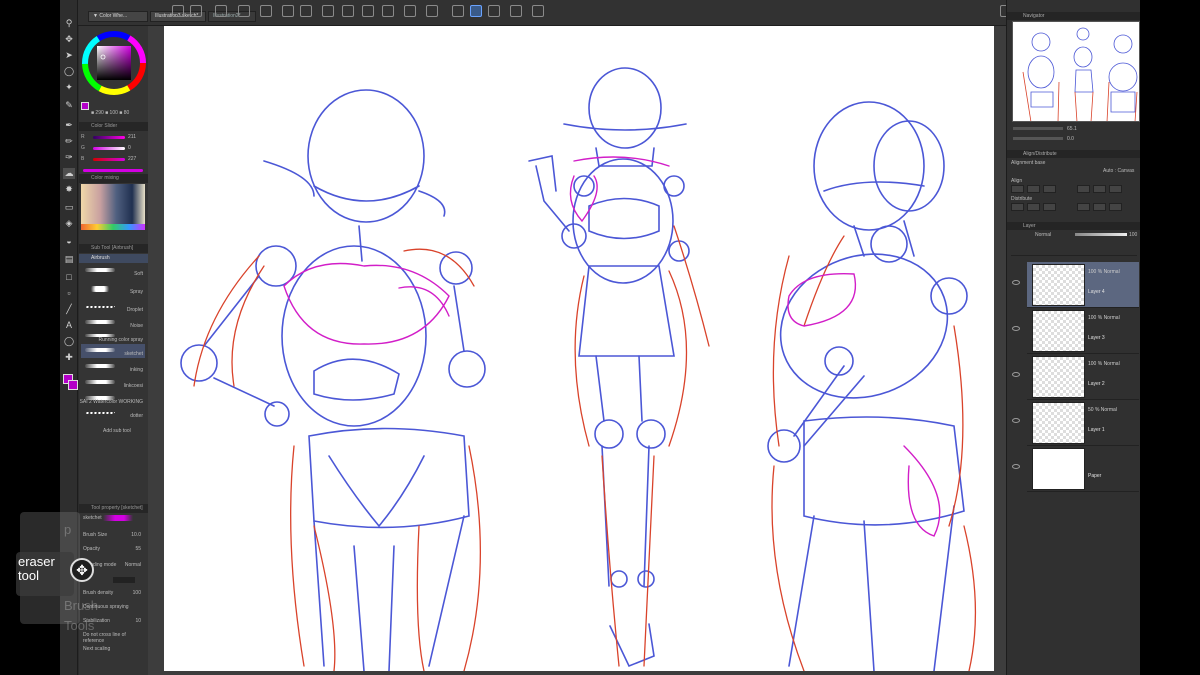 The image size is (1200, 675). What do you see at coordinates (69, 223) in the screenshot?
I see `blend-icon: ◈` at bounding box center [69, 223].